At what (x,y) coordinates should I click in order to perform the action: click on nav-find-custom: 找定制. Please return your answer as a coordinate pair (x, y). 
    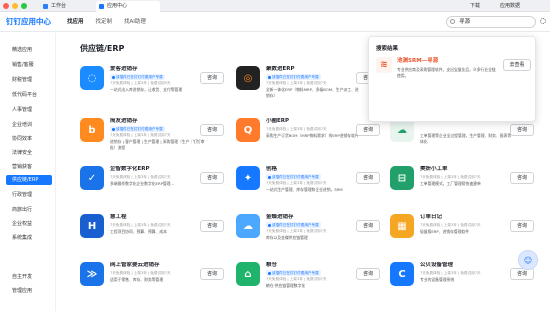
    Looking at the image, I should click on (104, 22).